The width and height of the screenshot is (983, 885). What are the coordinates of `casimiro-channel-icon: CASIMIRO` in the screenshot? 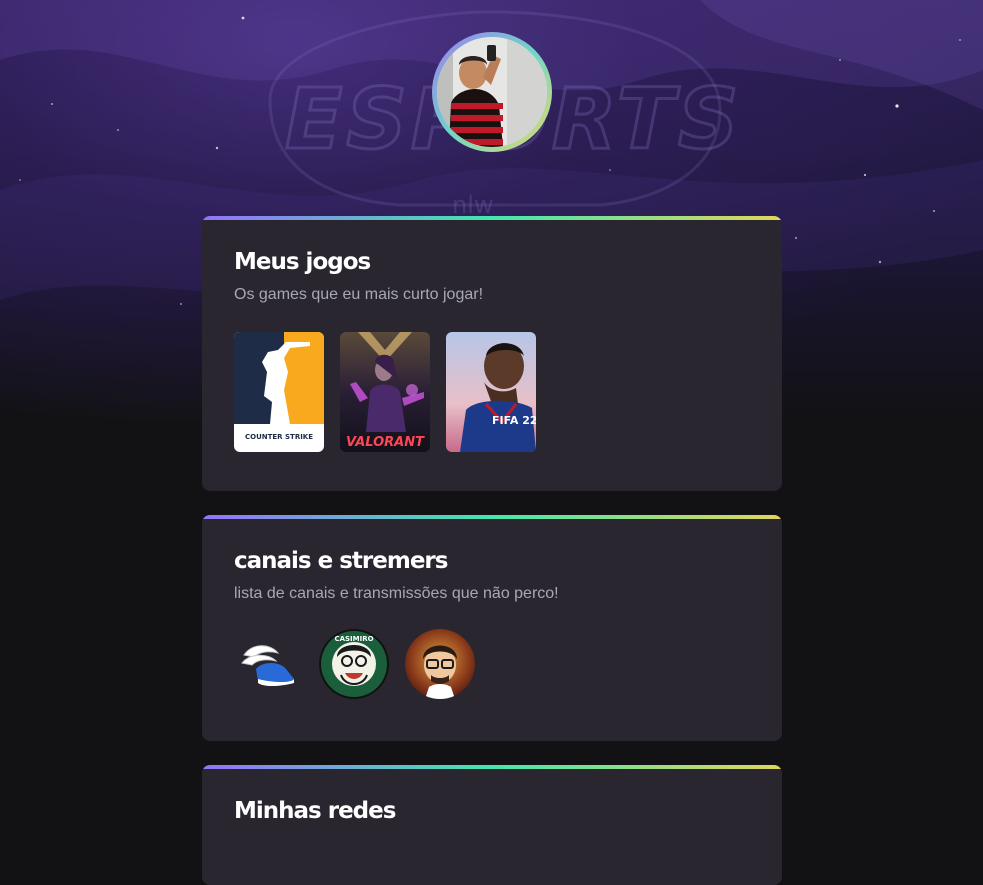 It's located at (354, 664).